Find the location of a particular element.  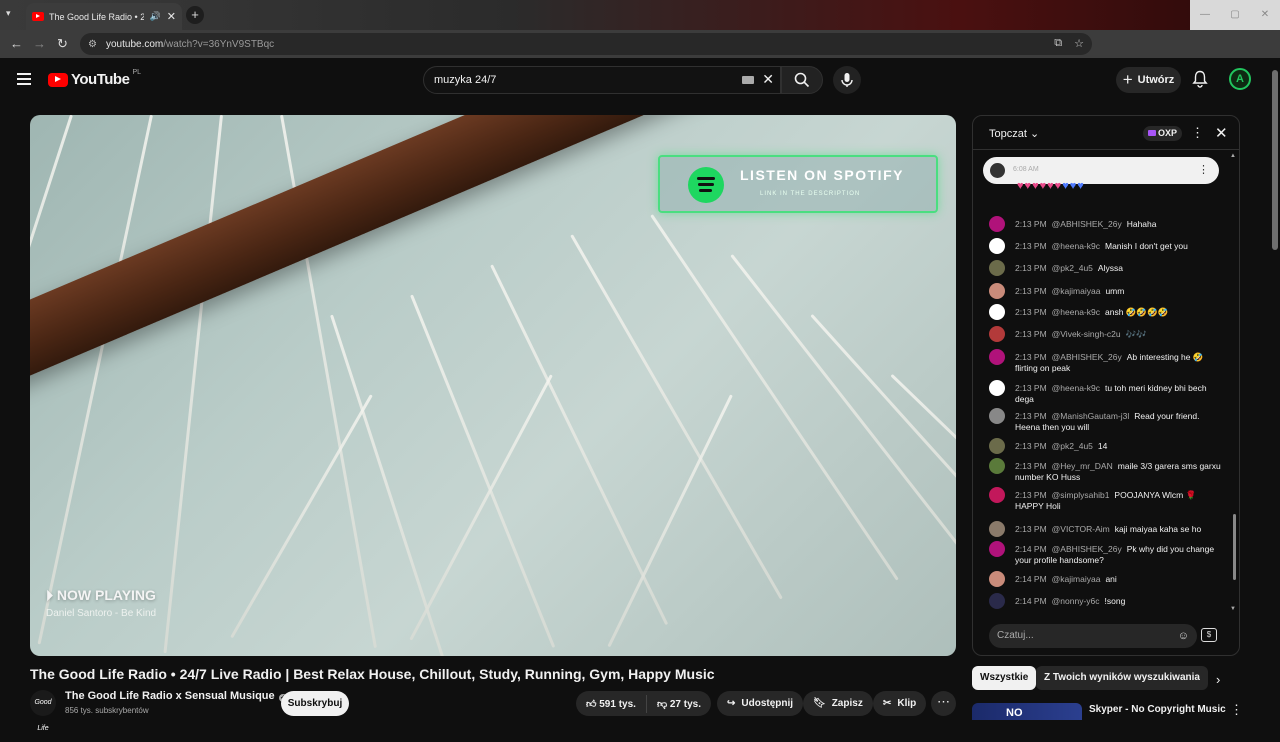

menu-icon is located at coordinates (24, 80).